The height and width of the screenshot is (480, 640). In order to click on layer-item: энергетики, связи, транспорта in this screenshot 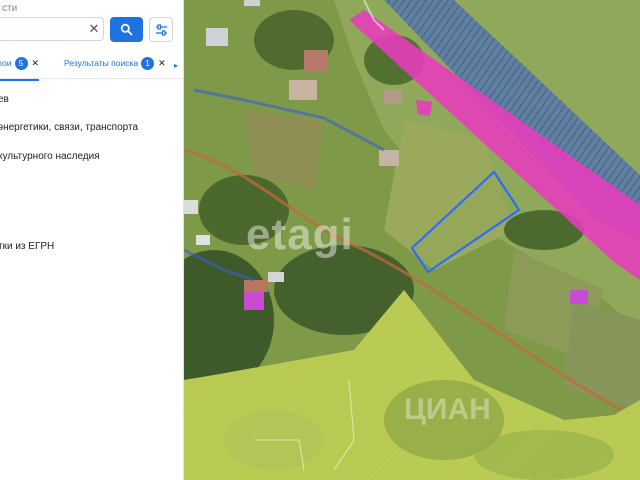, I will do `click(69, 127)`.